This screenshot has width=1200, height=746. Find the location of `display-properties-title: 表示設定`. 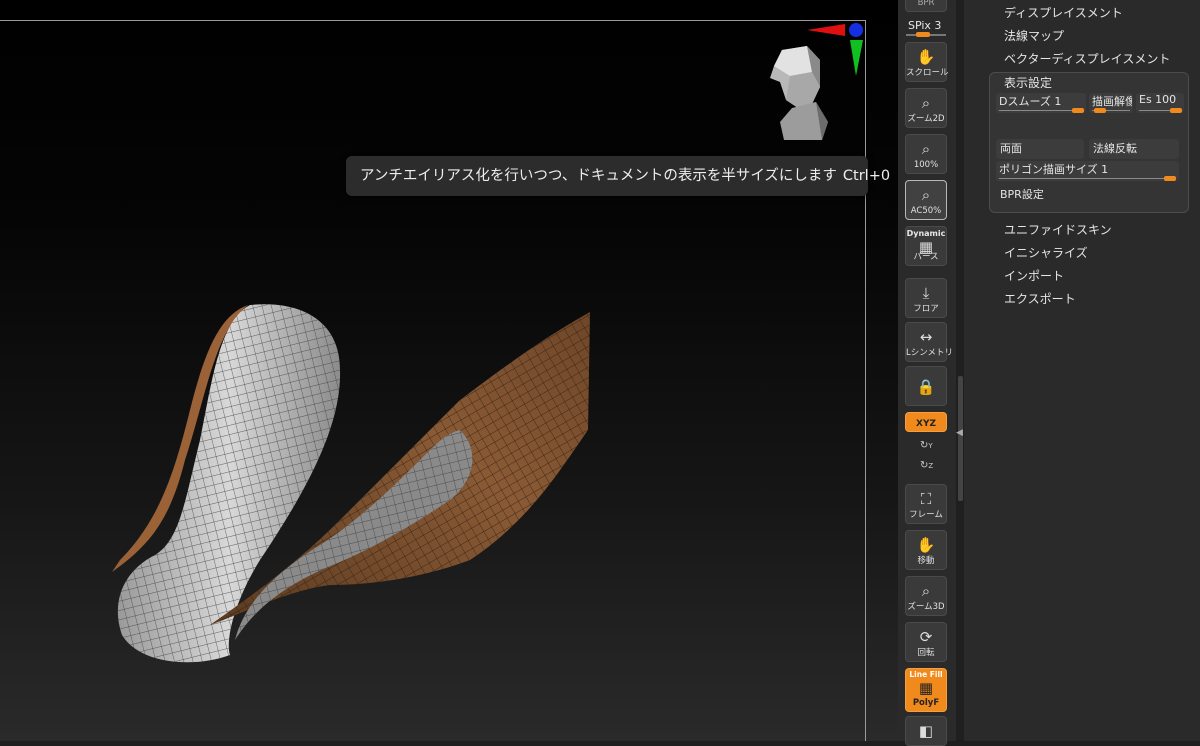

display-properties-title: 表示設定 is located at coordinates (1028, 82).